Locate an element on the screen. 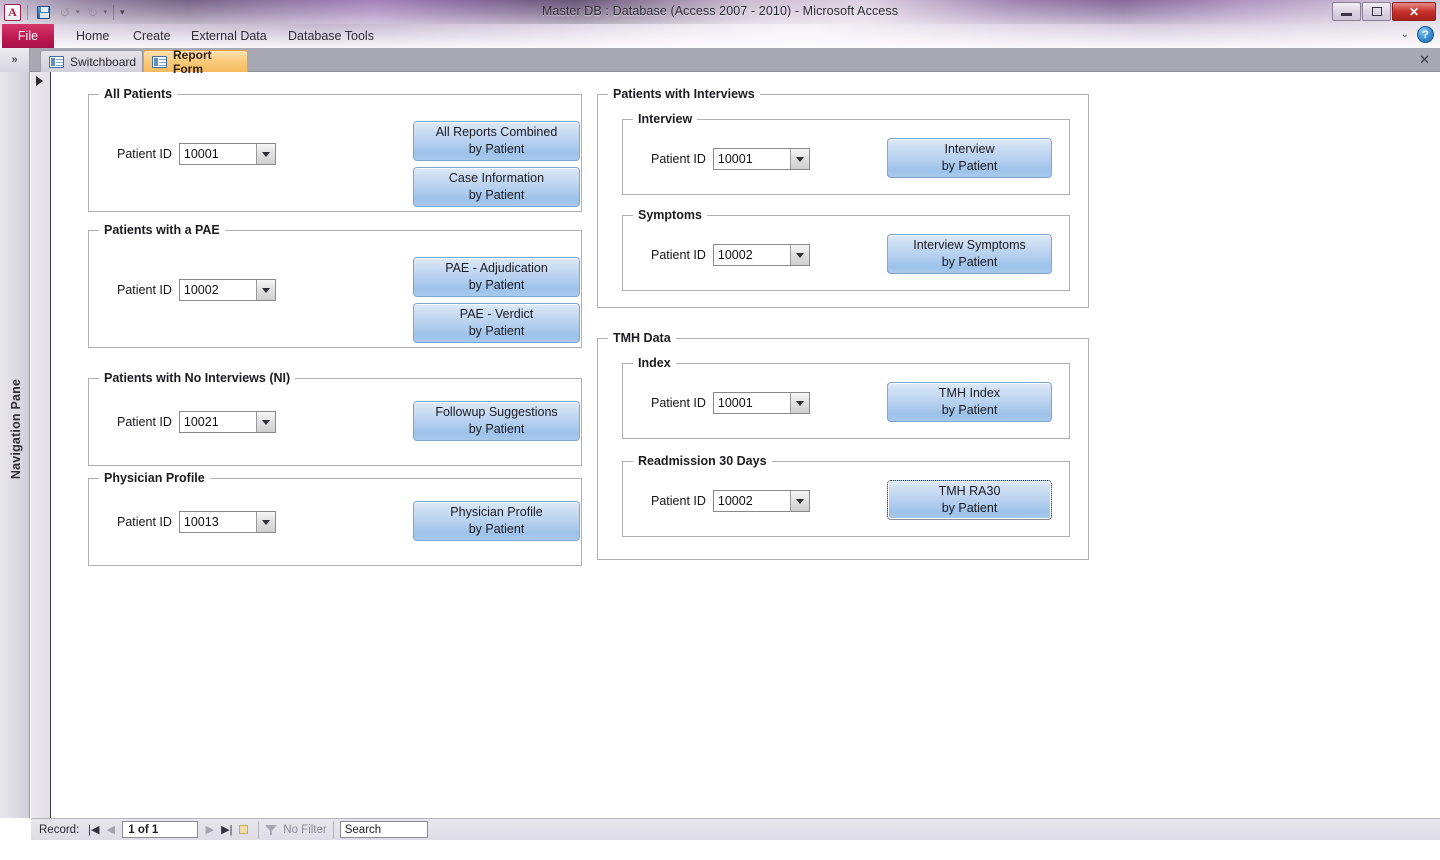  button-case-information: Case Information by Patient is located at coordinates (496, 187).